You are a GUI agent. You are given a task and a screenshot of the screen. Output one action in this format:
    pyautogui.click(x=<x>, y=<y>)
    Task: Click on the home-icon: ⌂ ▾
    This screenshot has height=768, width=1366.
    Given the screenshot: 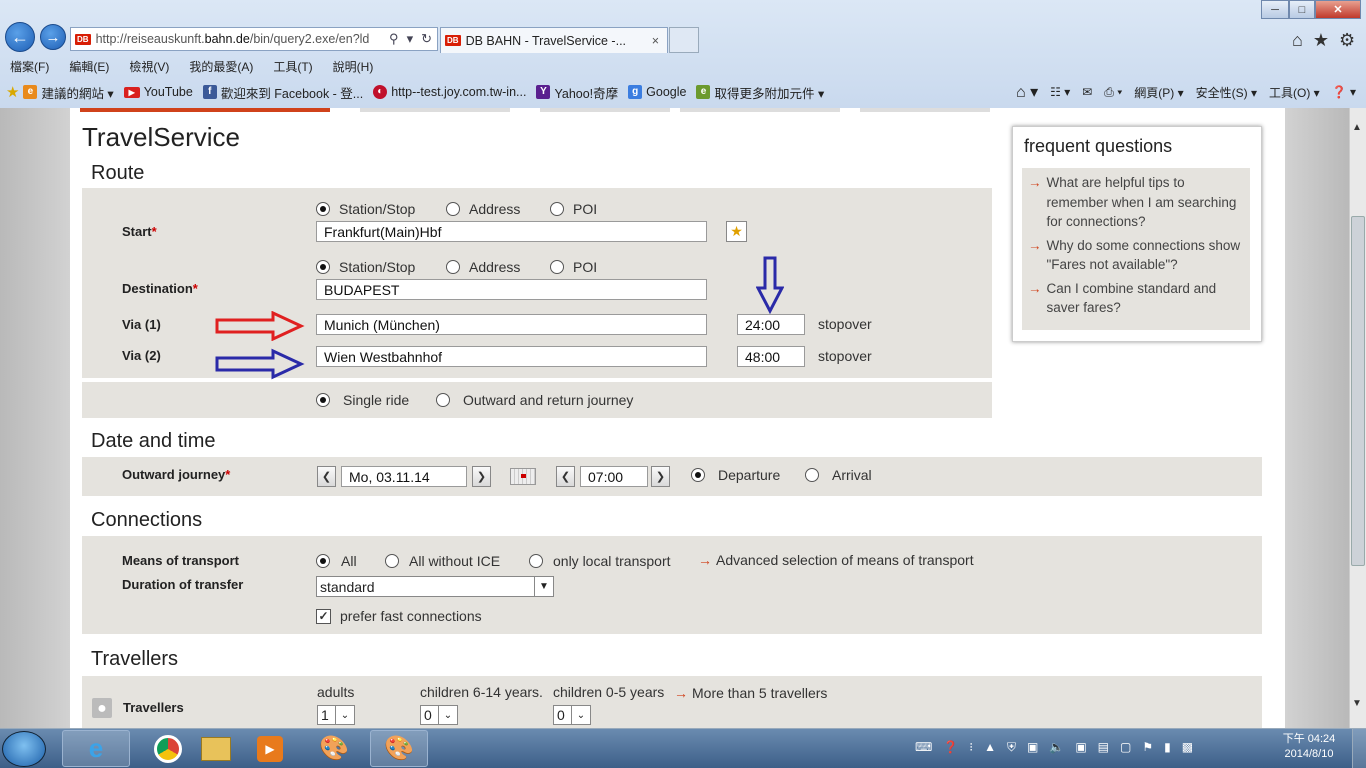 What is the action you would take?
    pyautogui.click(x=1027, y=92)
    